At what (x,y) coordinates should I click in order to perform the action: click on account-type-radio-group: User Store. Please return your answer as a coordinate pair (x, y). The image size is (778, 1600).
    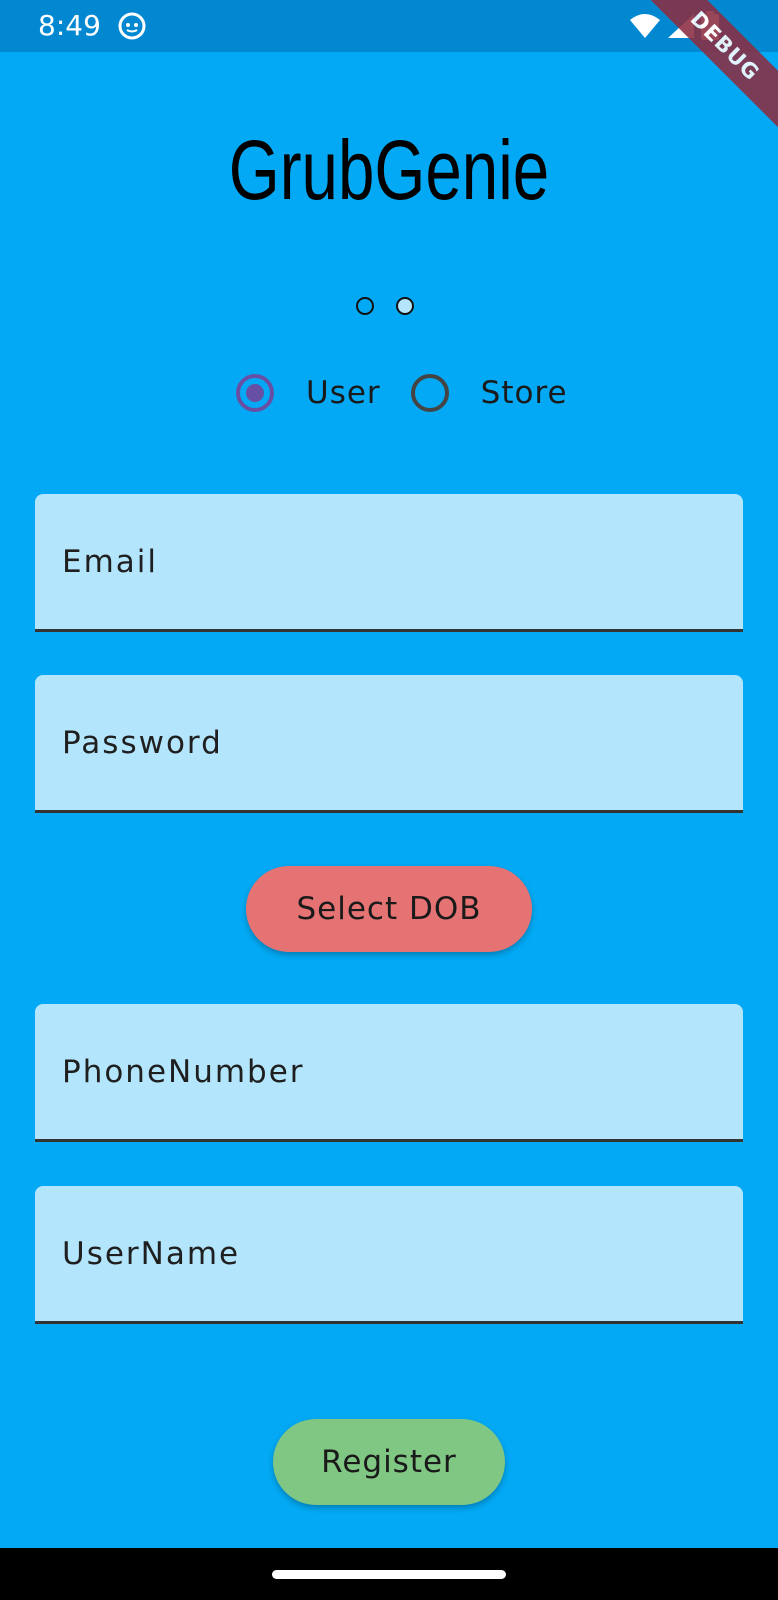
    Looking at the image, I should click on (417, 393).